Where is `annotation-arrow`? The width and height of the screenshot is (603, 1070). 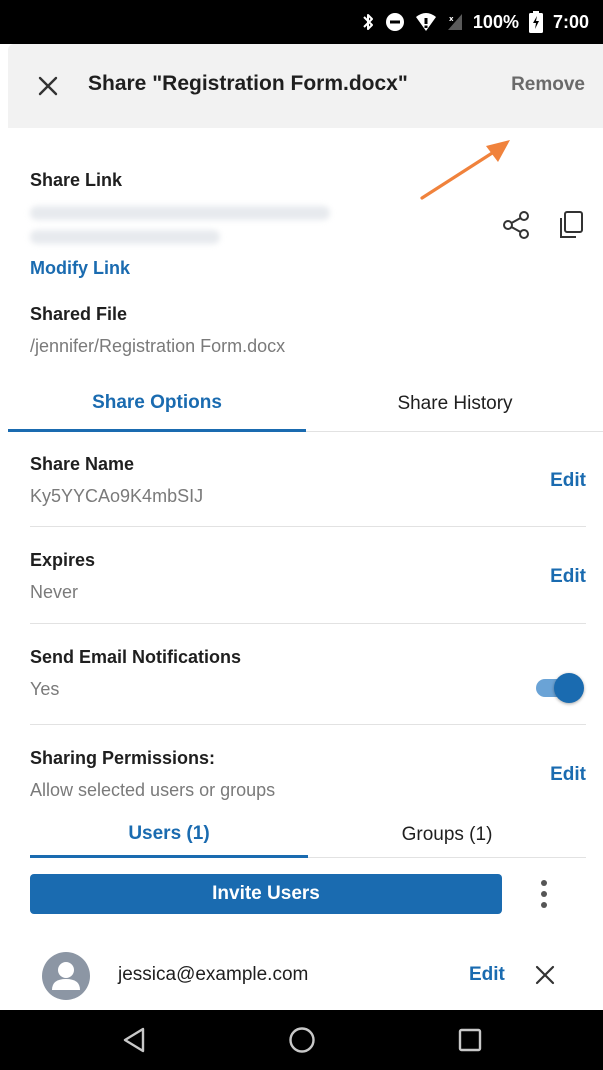
annotation-arrow is located at coordinates (465, 170).